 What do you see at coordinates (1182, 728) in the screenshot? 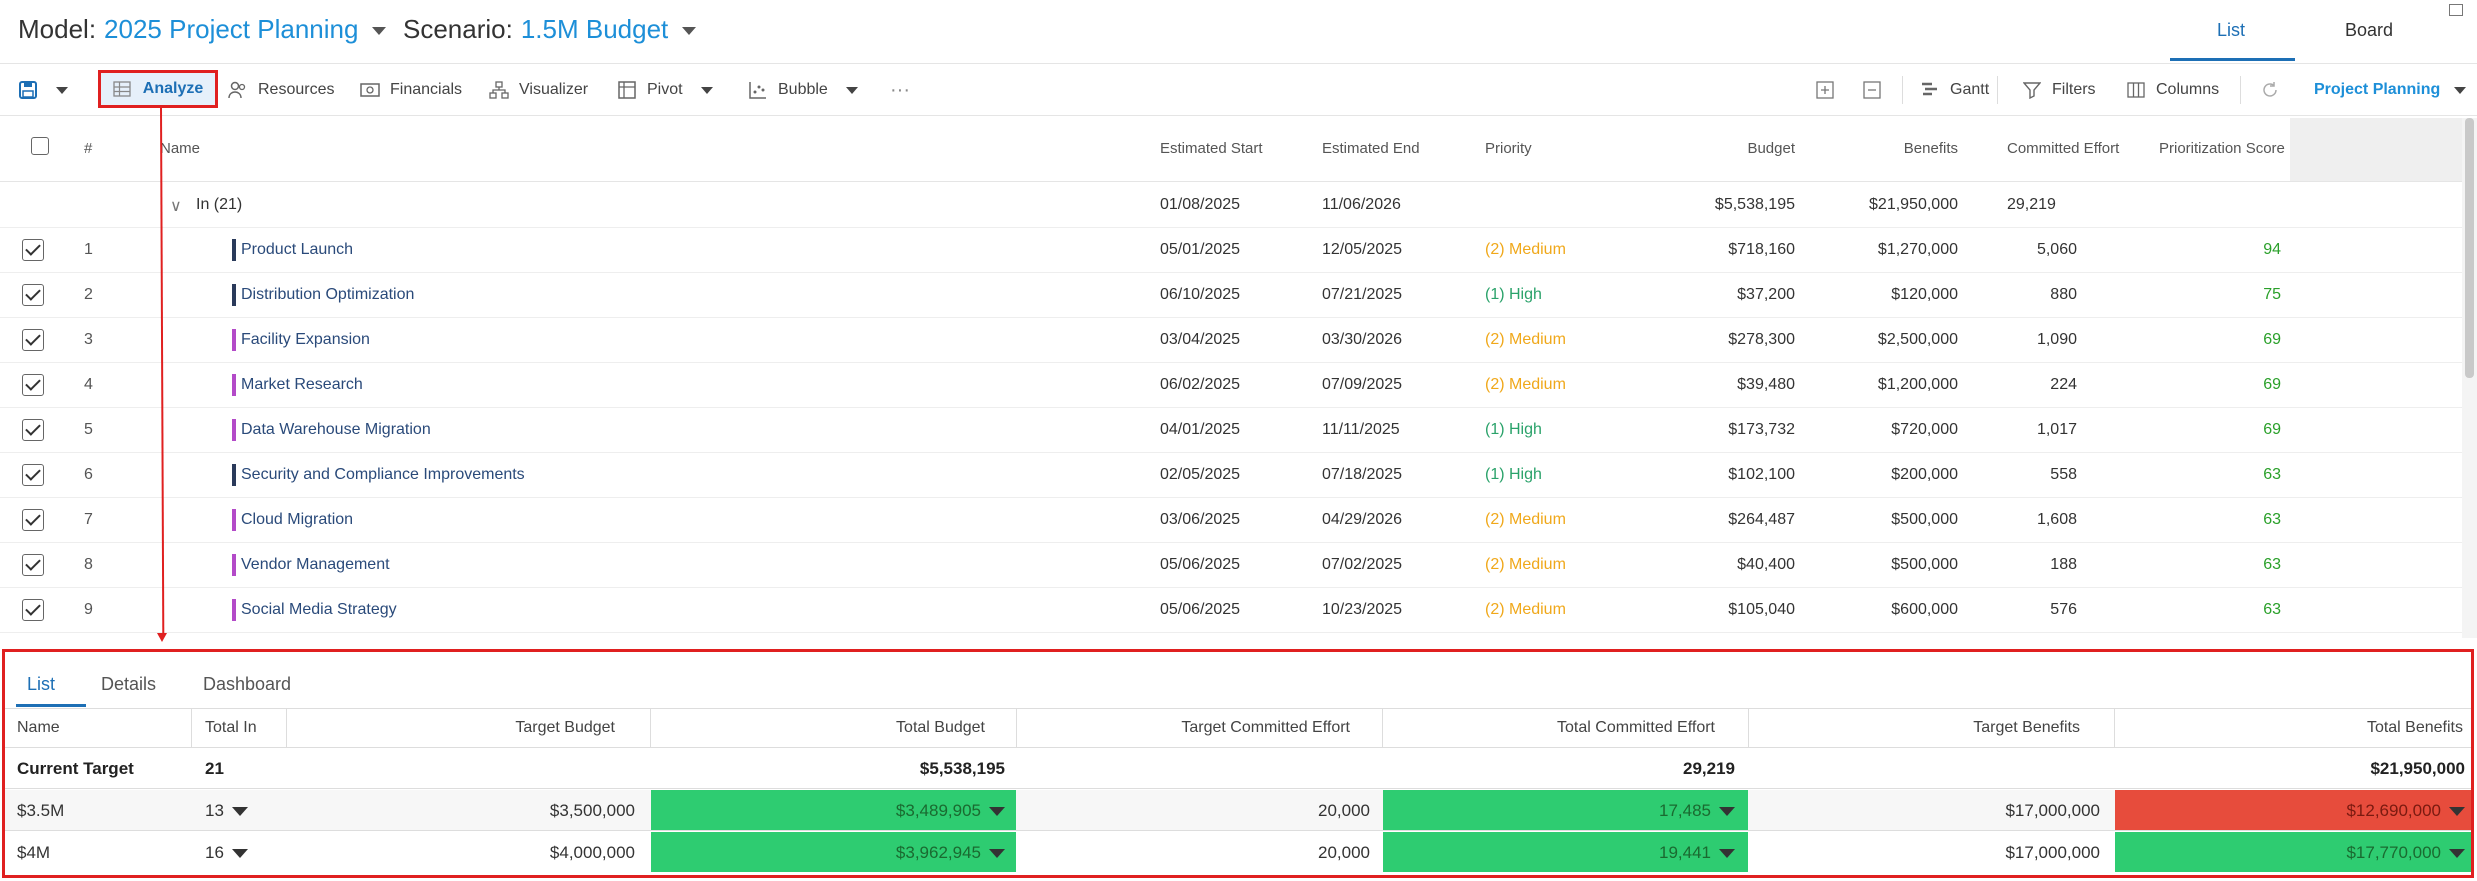
I see `panel-col-target-effort: Target Committed Effort` at bounding box center [1182, 728].